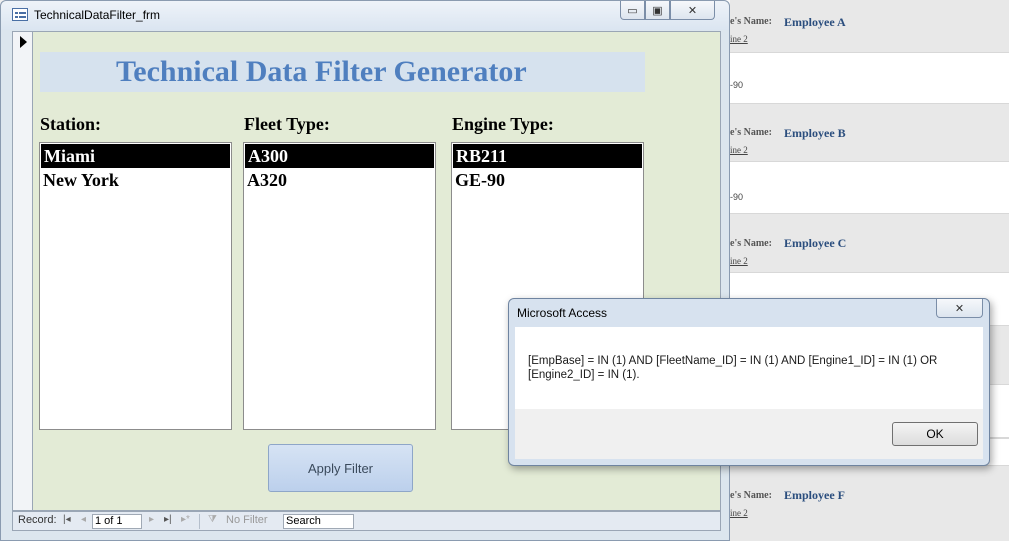 The image size is (1009, 541). I want to click on report-record-f: e's Name: Employee F ine 2, so click(869, 503).